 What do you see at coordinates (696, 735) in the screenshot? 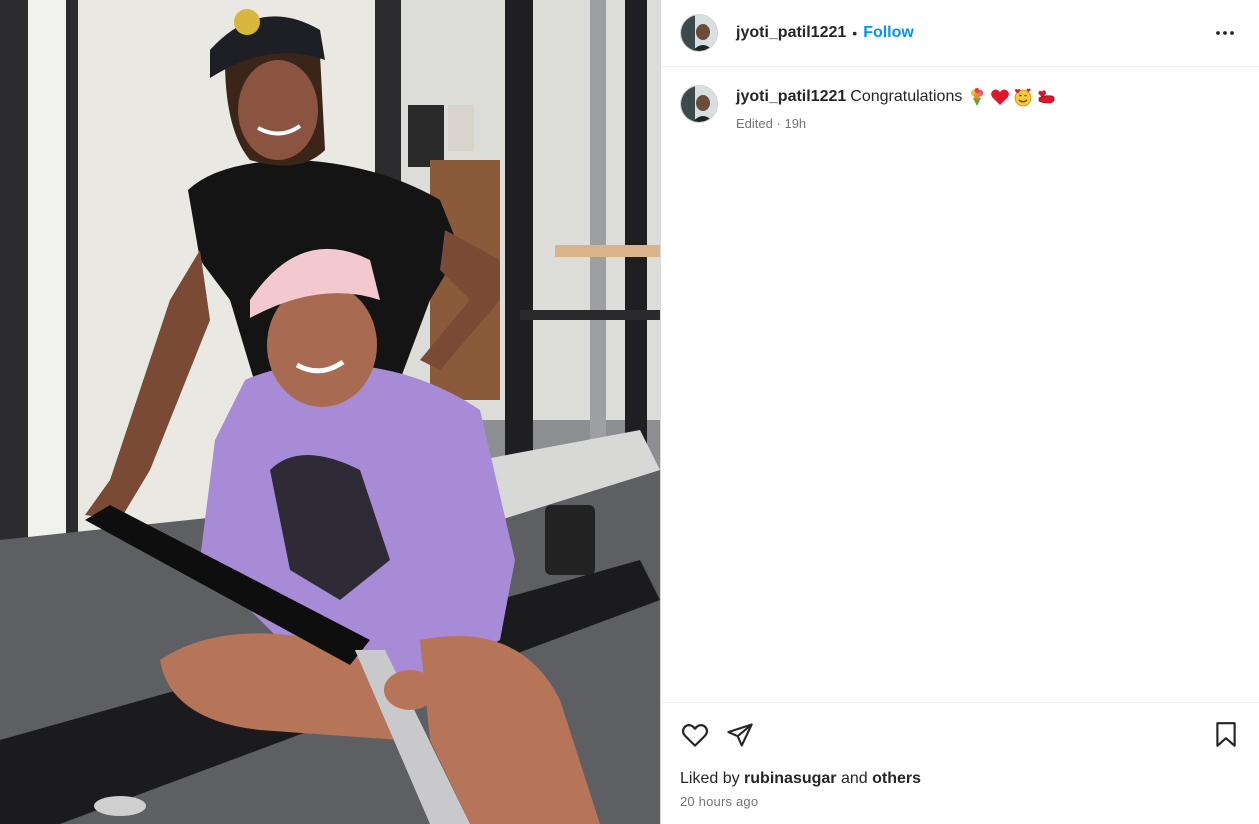
I see `heart-outline-icon` at bounding box center [696, 735].